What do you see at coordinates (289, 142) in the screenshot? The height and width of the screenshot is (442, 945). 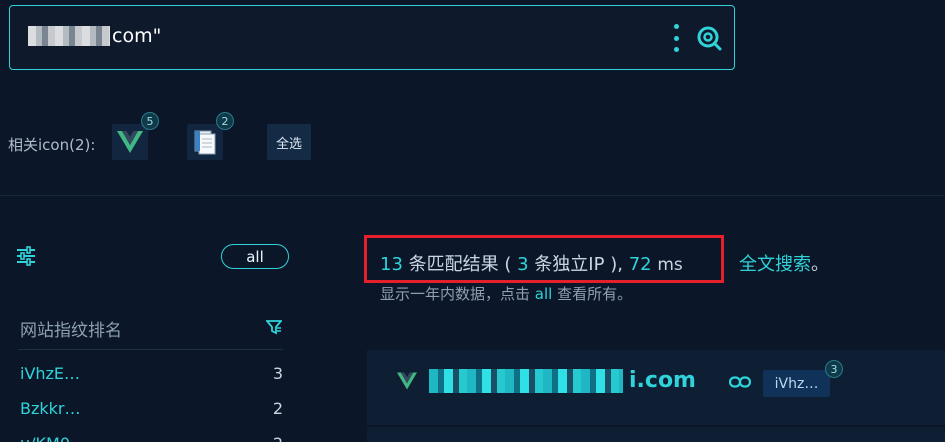 I see `select-all-button: 全选` at bounding box center [289, 142].